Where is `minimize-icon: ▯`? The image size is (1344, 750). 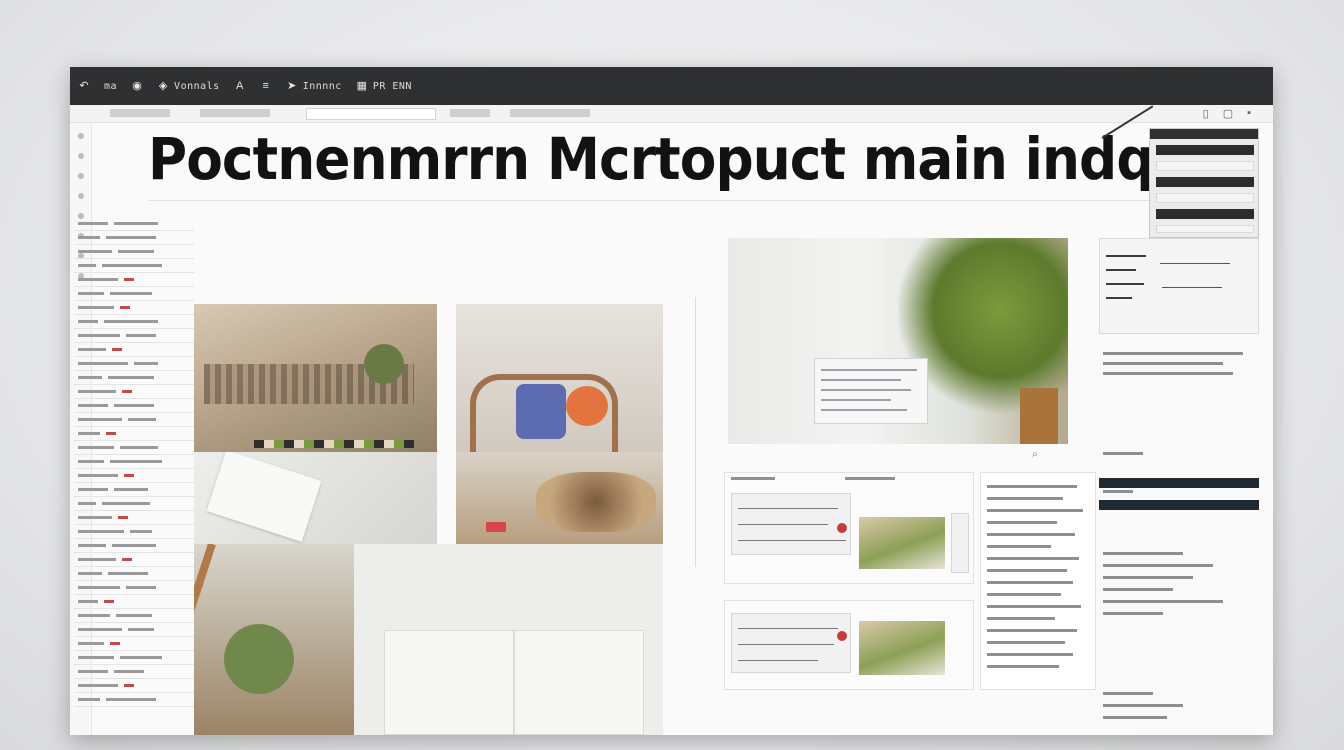 minimize-icon: ▯ is located at coordinates (1206, 113).